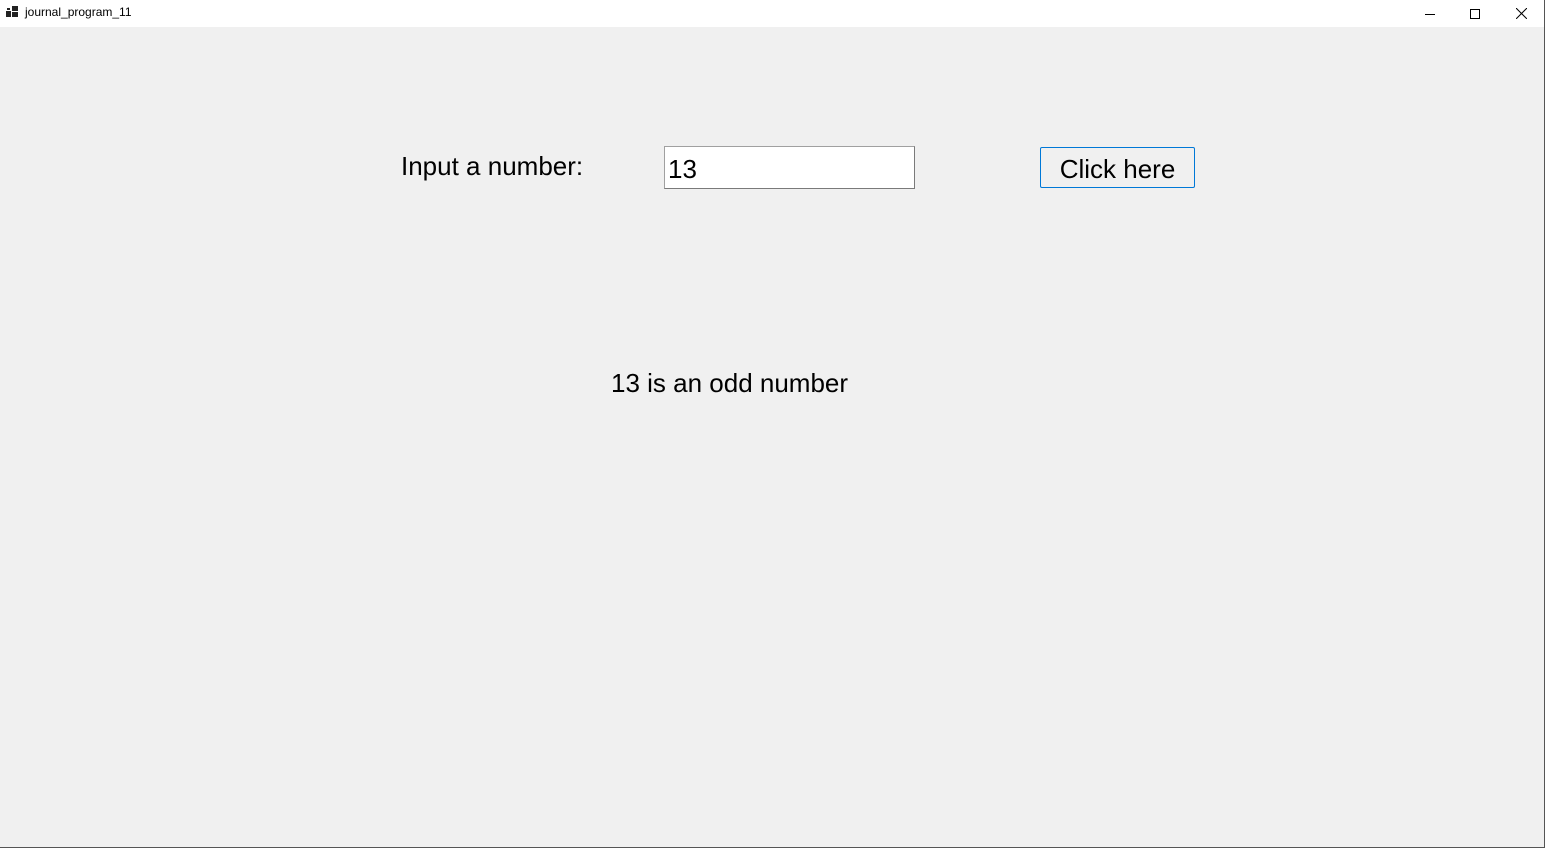  Describe the element at coordinates (1117, 167) in the screenshot. I see `click-here-button: Click here` at that location.